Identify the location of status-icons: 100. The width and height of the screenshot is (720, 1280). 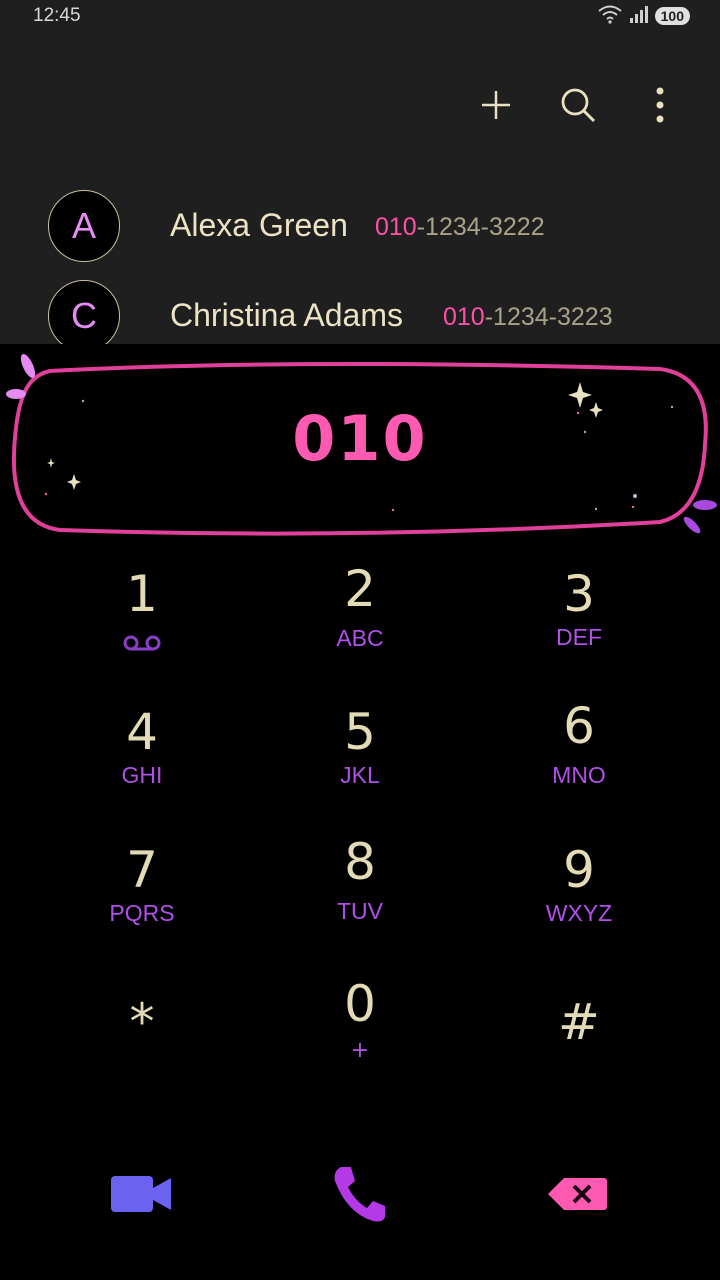
(643, 16).